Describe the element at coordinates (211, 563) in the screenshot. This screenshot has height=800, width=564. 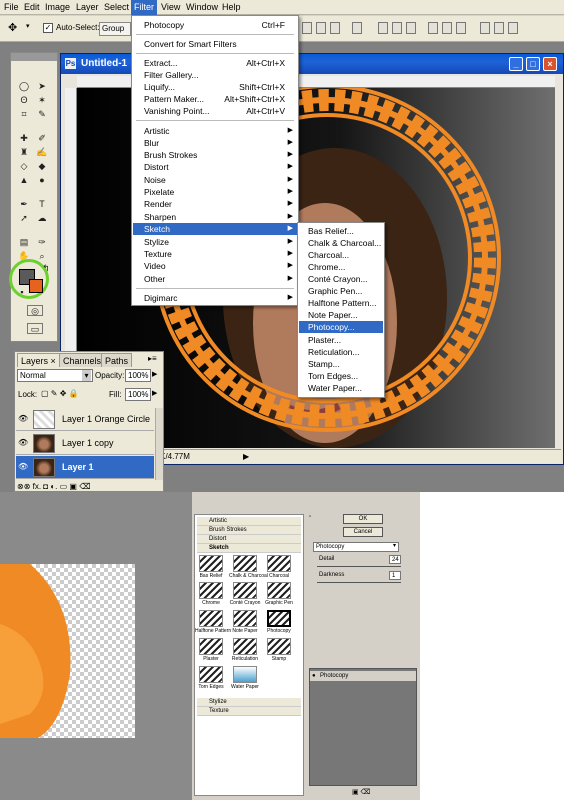
I see `thumb-bas-relief` at that location.